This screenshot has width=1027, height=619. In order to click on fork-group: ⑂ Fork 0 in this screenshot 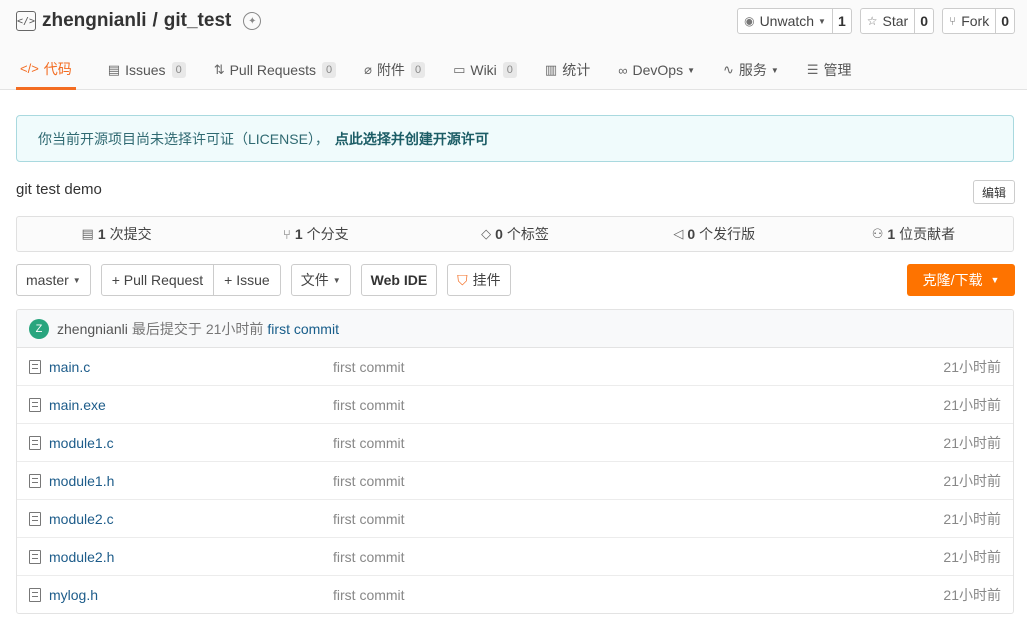, I will do `click(978, 21)`.